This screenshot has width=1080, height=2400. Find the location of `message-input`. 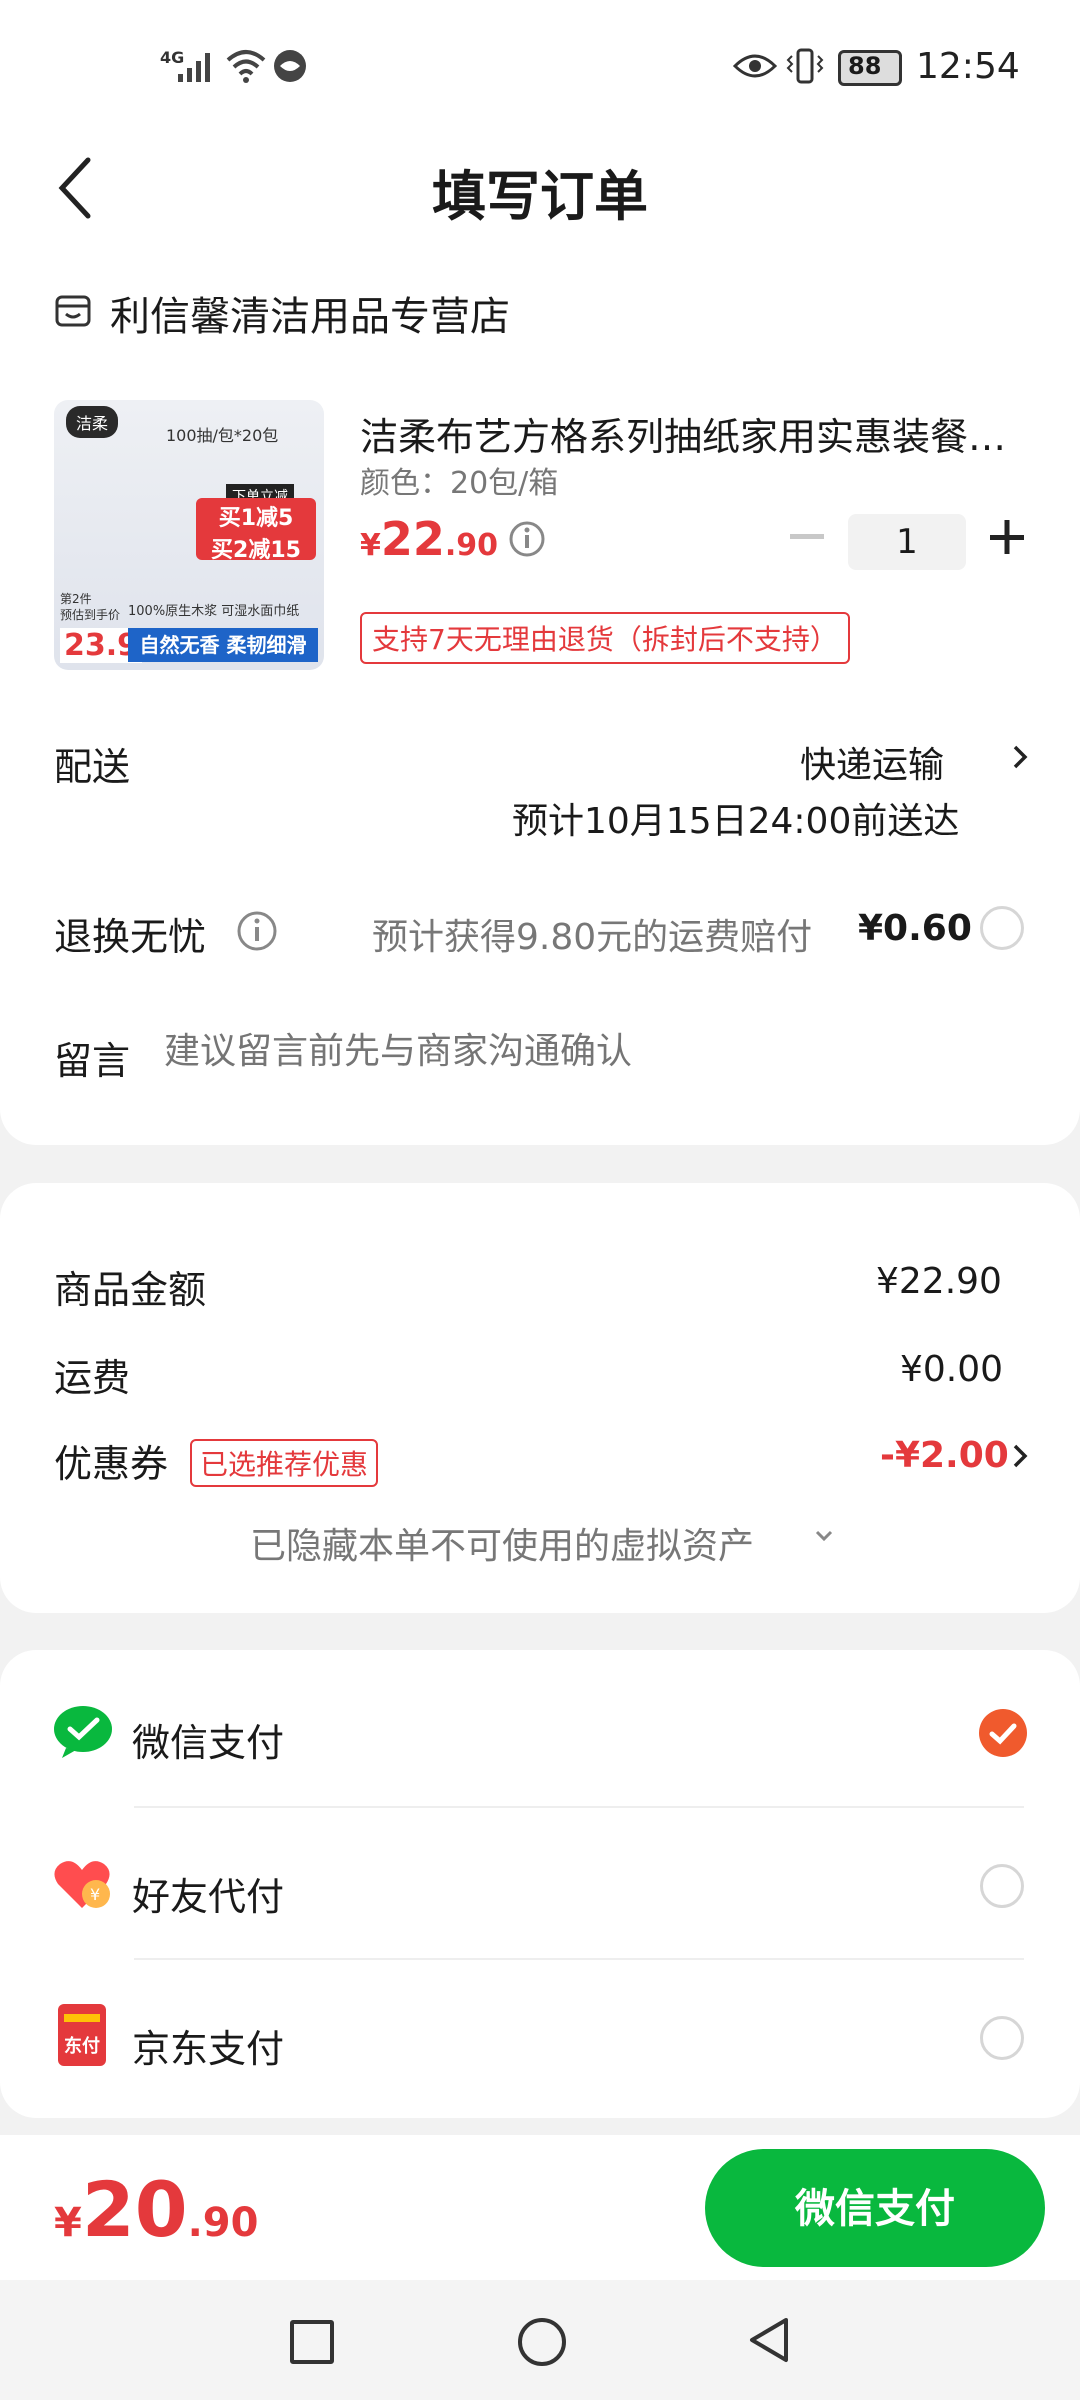

message-input is located at coordinates (594, 1051).